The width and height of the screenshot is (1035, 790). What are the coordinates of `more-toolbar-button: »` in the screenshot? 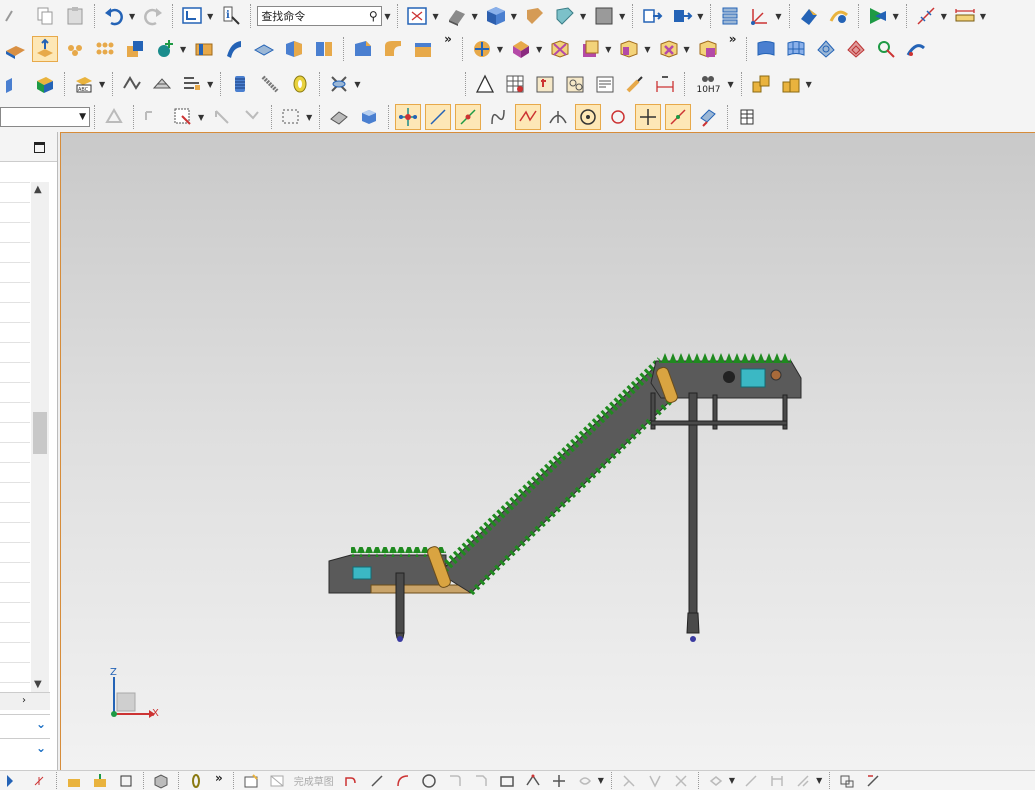 It's located at (448, 39).